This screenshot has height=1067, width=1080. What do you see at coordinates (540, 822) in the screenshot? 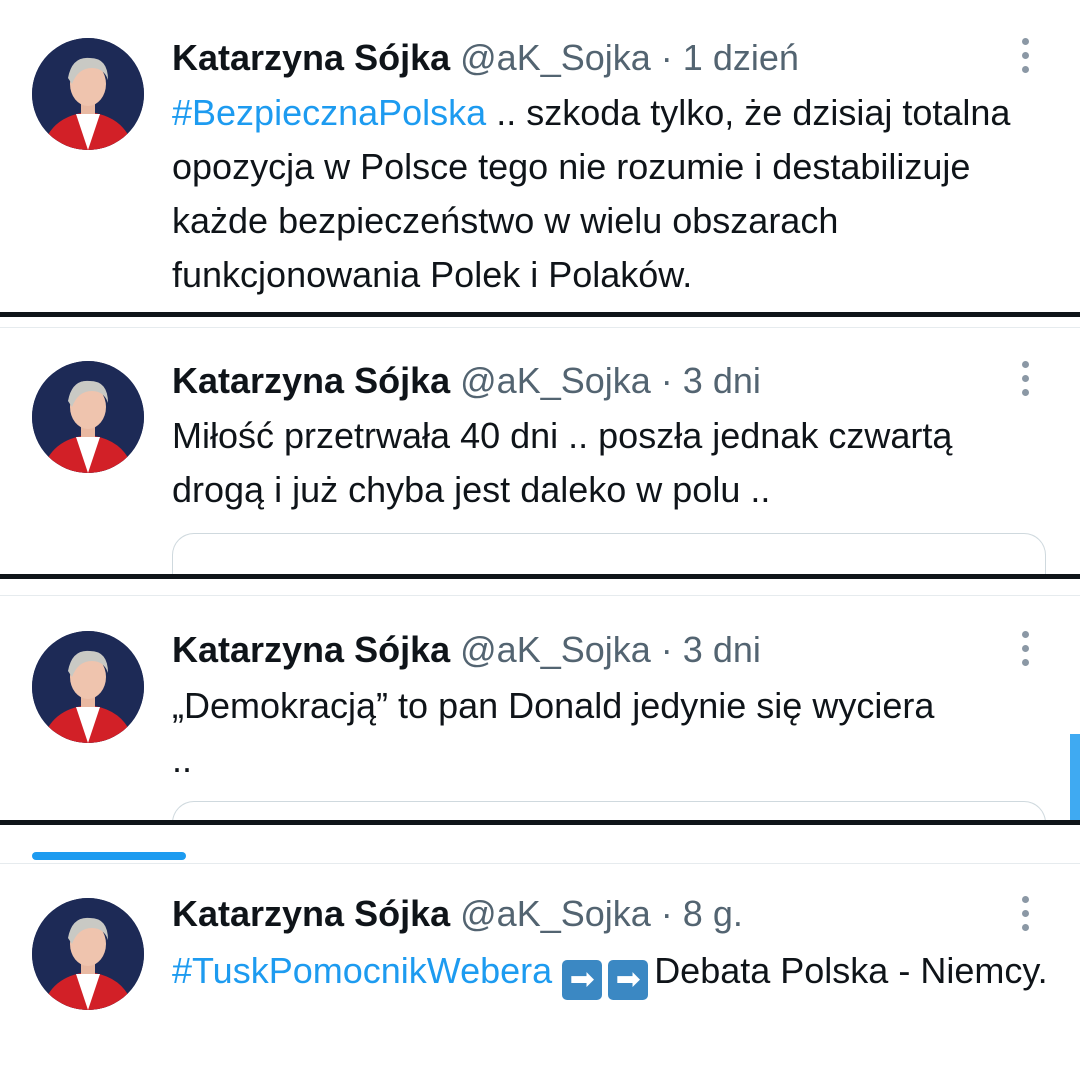
I see `divider` at bounding box center [540, 822].